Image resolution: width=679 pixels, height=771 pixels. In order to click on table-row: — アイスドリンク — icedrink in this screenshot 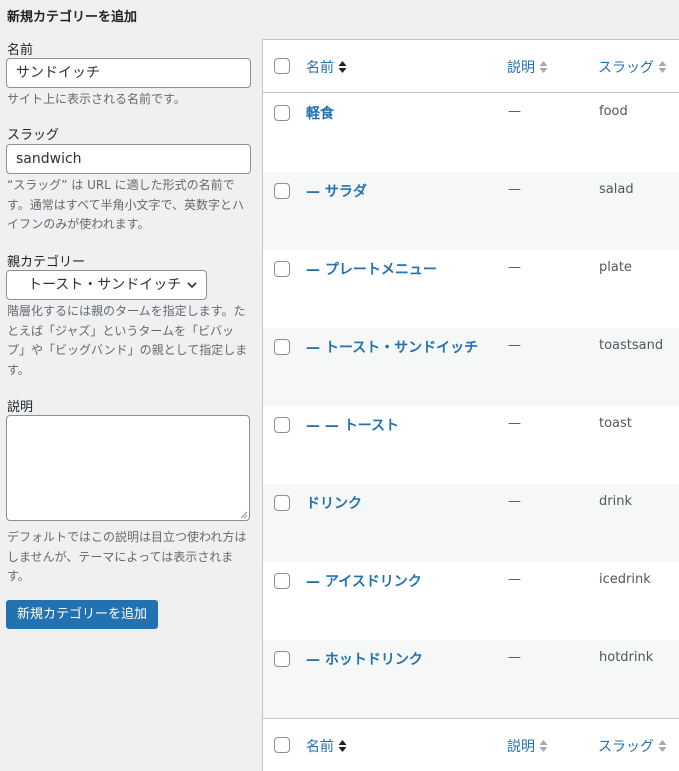, I will do `click(471, 601)`.